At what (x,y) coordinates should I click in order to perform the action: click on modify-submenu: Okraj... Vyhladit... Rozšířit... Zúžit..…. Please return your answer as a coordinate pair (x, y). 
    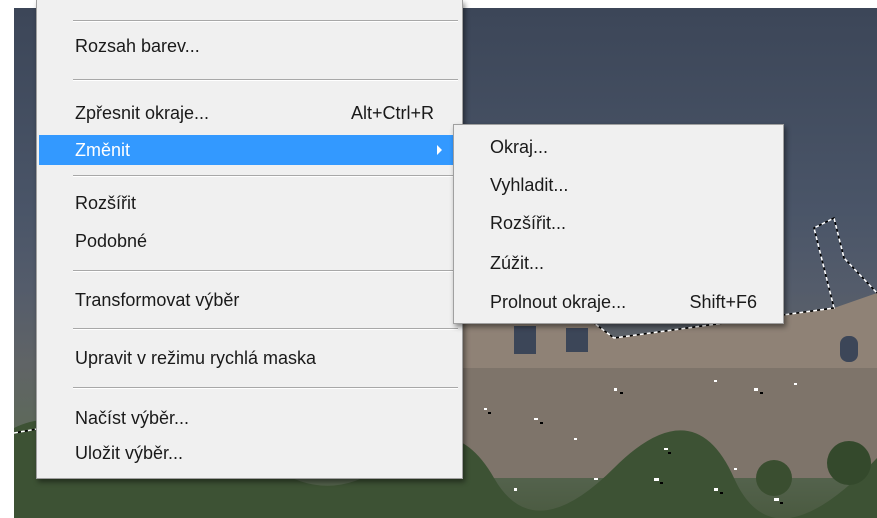
    Looking at the image, I should click on (618, 224).